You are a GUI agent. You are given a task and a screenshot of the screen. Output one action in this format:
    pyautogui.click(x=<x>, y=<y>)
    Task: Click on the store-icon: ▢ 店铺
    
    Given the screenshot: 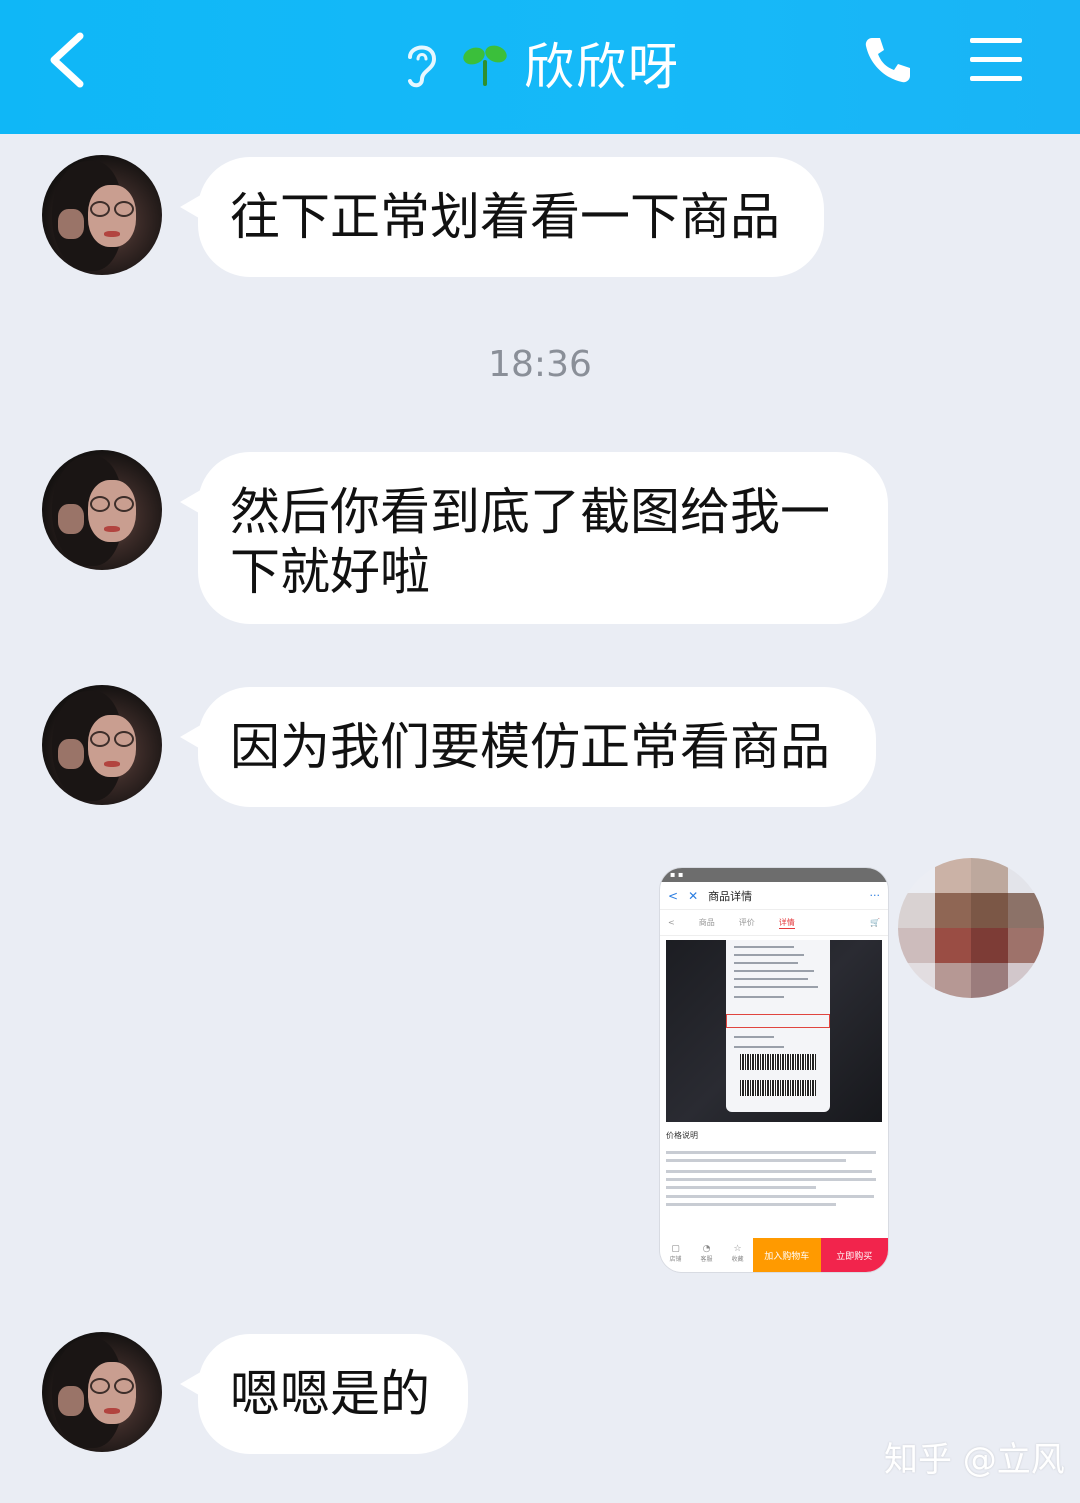 What is the action you would take?
    pyautogui.click(x=675, y=1255)
    